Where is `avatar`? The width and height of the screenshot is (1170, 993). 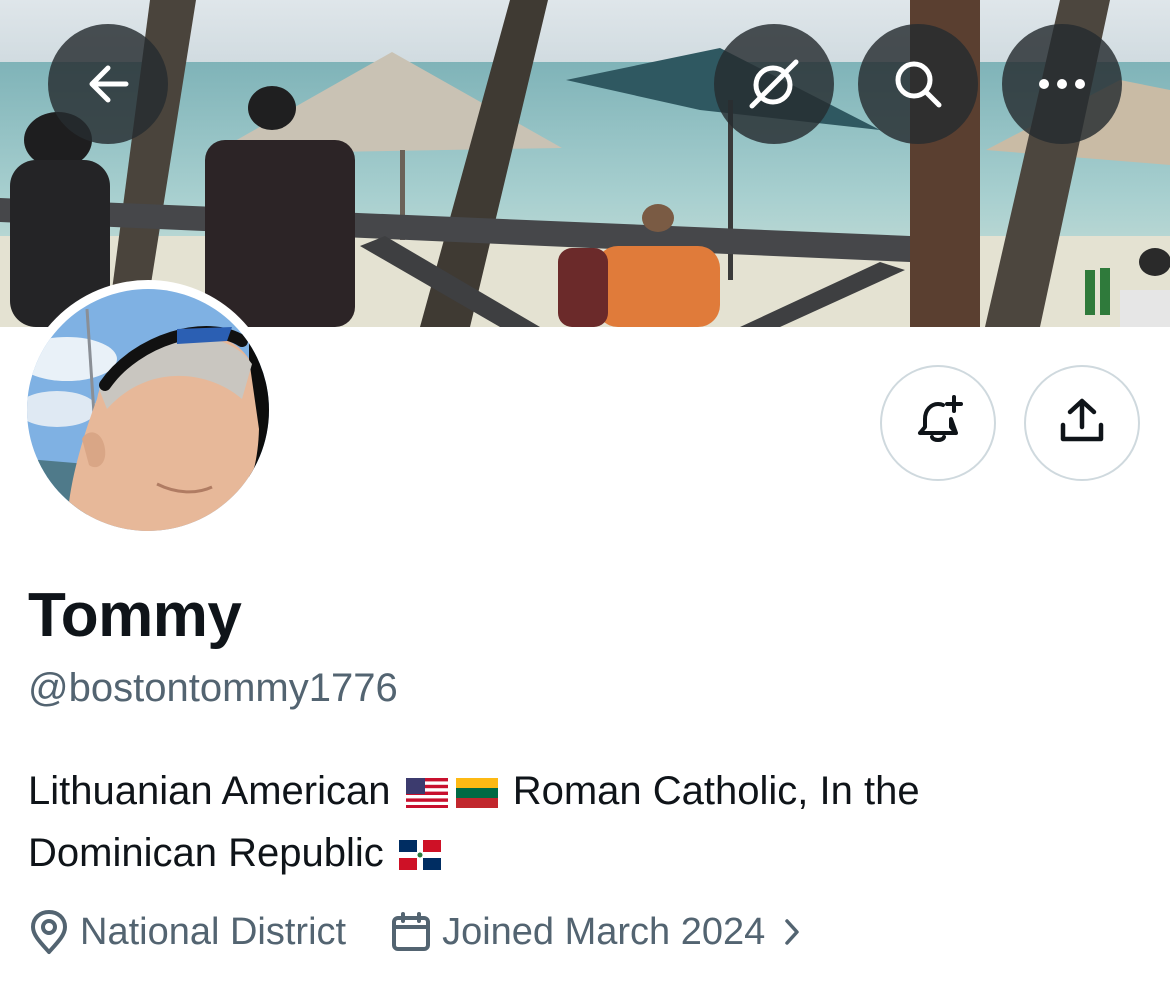 avatar is located at coordinates (148, 410).